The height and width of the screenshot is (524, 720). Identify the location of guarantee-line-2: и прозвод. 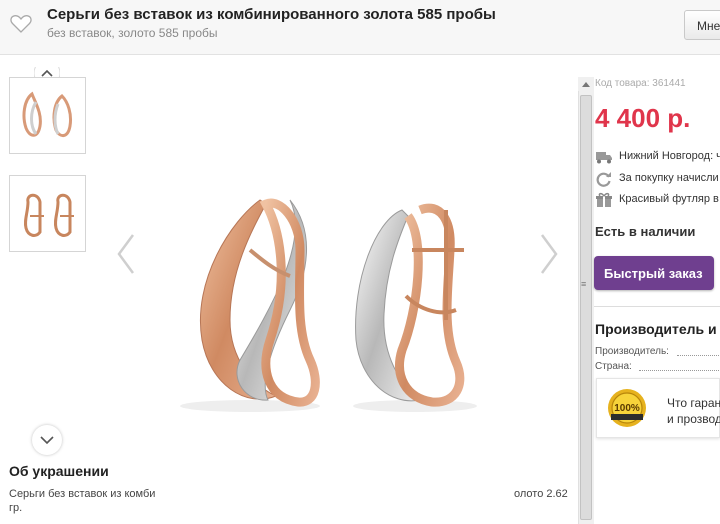
(693, 419).